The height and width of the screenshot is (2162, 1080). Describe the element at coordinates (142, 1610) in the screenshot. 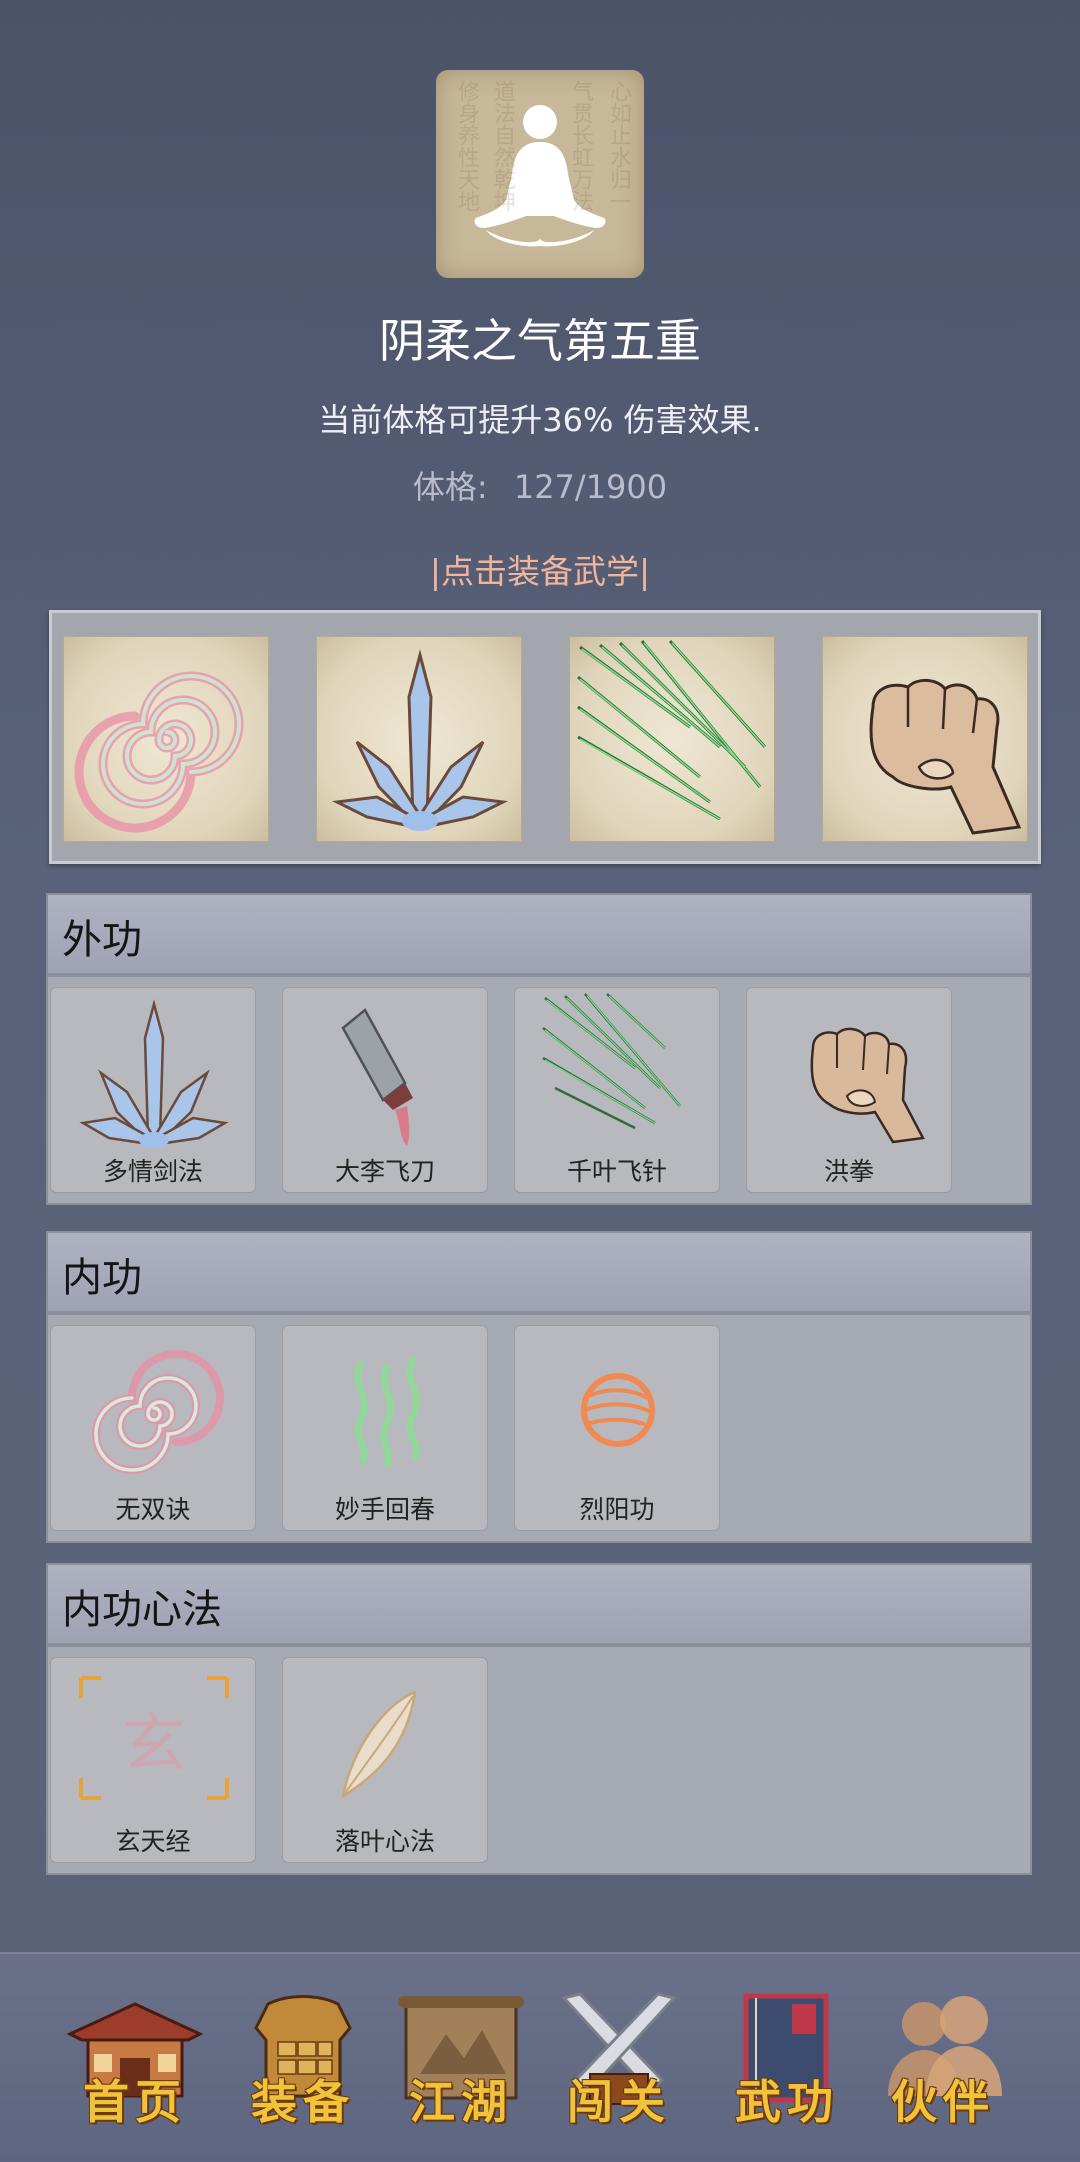

I see `section-title-mind: 内功心法` at that location.